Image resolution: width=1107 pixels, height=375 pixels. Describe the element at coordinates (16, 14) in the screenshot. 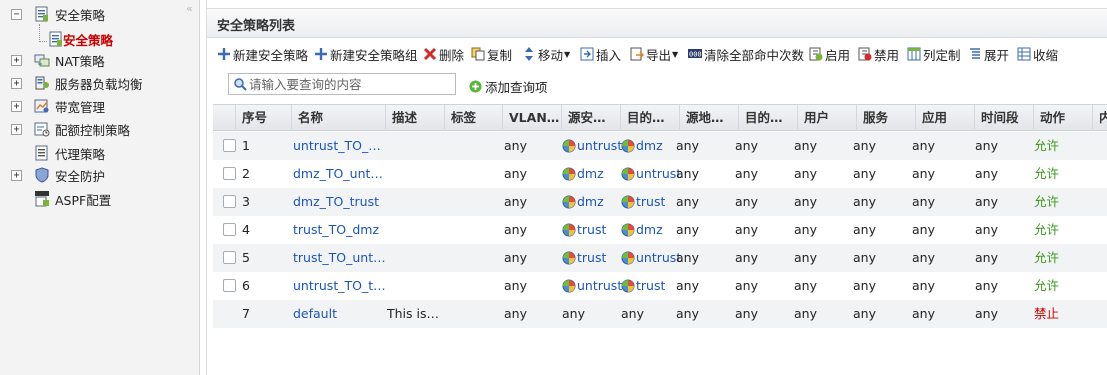

I see `tree-collapse-toggle: −` at that location.